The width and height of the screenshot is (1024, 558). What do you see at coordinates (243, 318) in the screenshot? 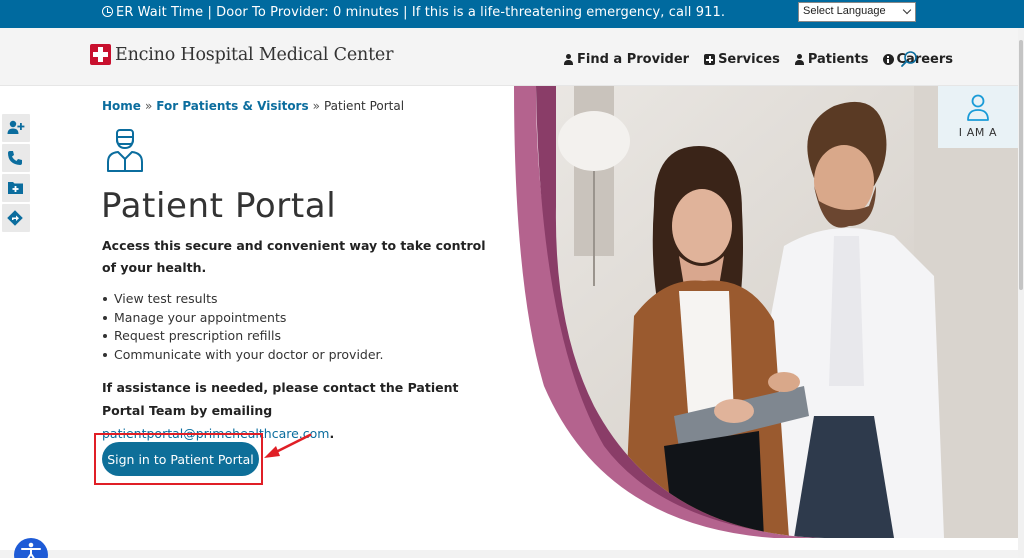
I see `list-item: Manage your appointments` at bounding box center [243, 318].